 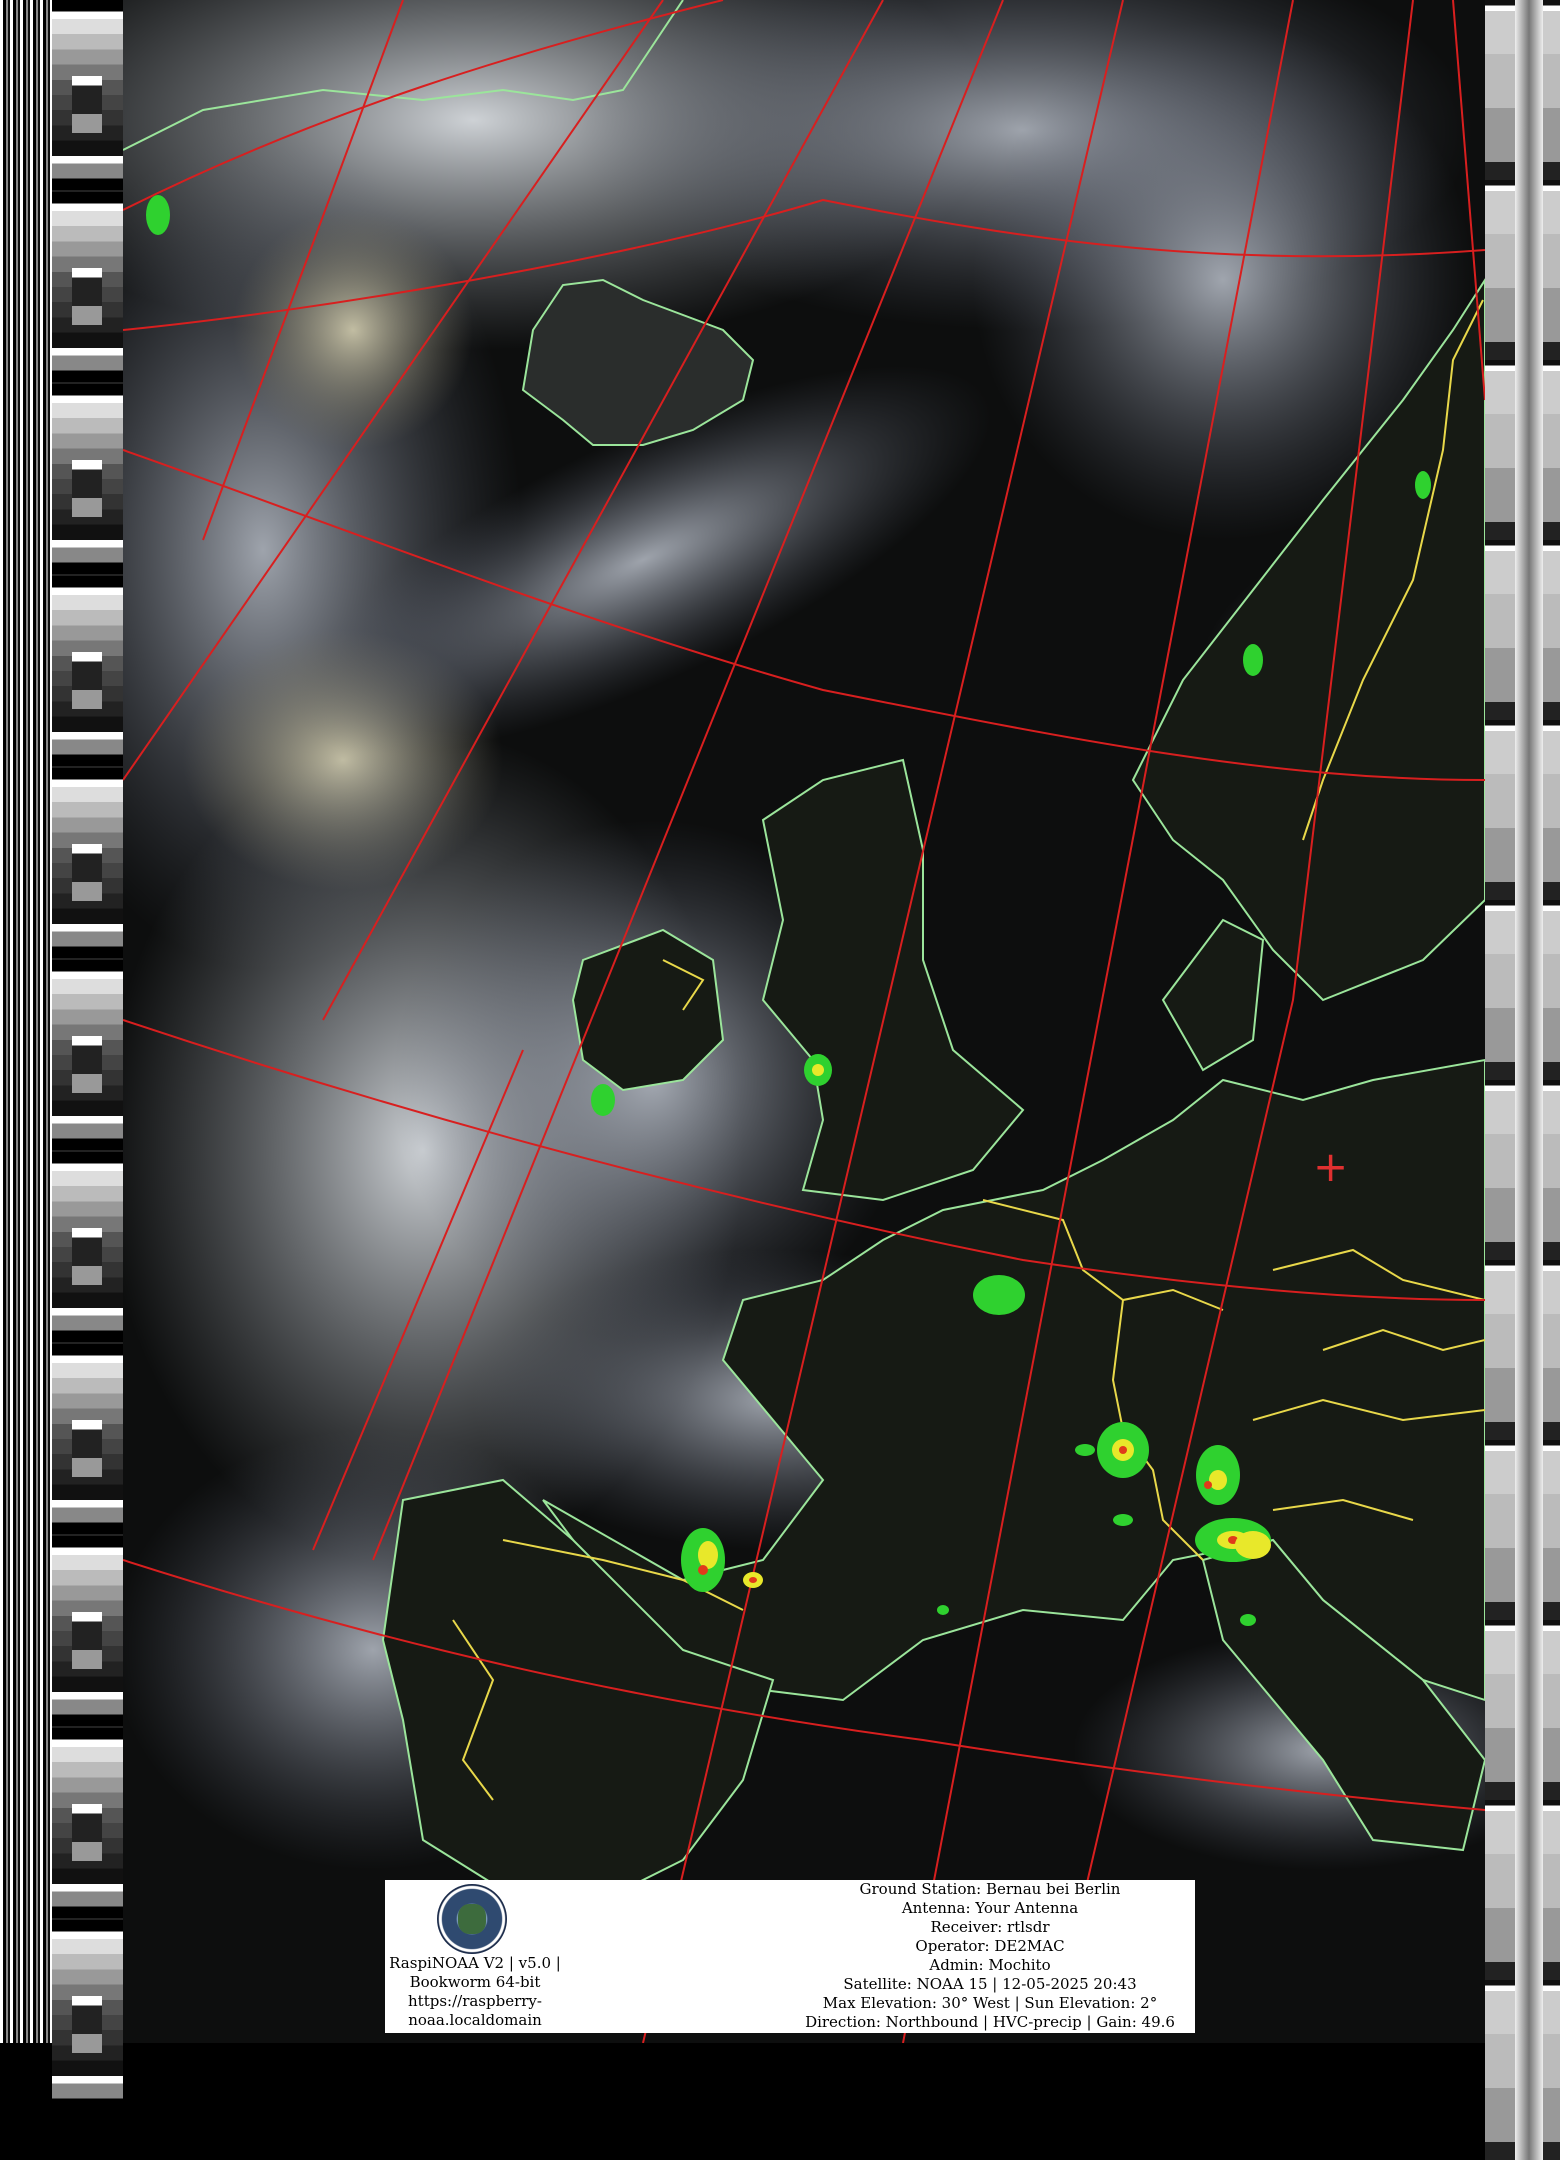 I want to click on software-url-line1: https://raspberry-, so click(x=475, y=2001).